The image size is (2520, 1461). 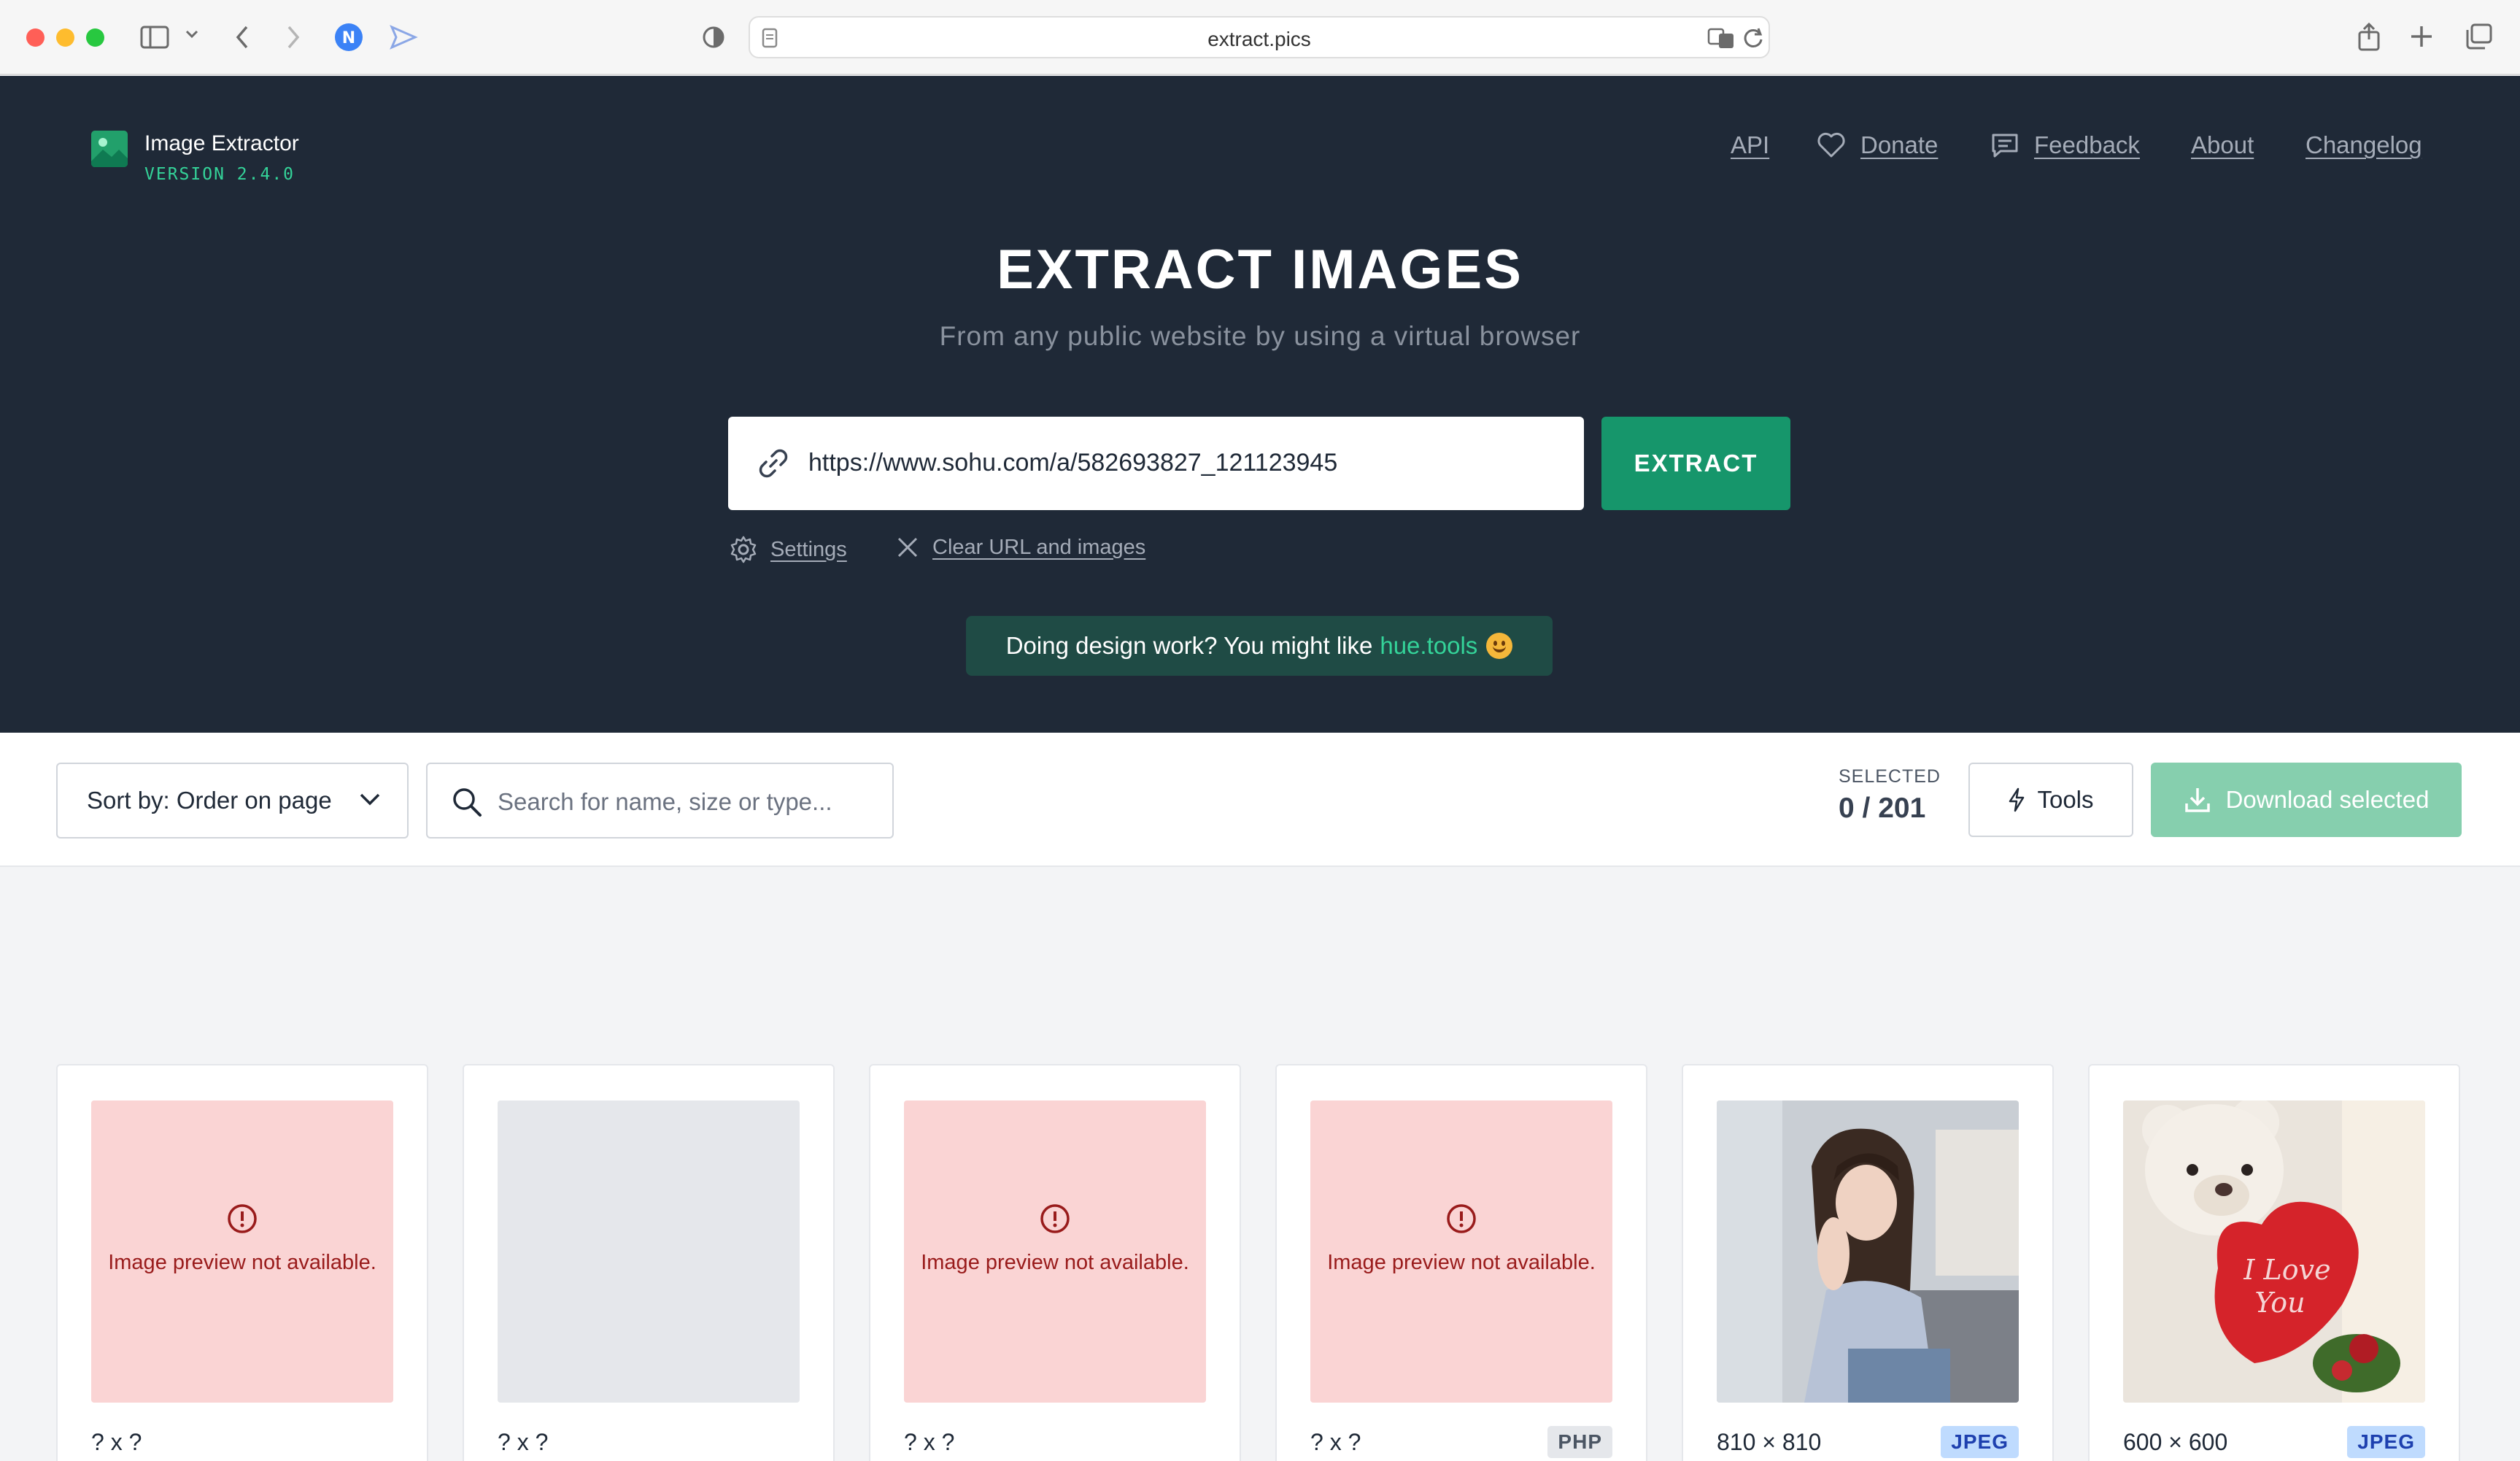 I want to click on gear-icon, so click(x=744, y=549).